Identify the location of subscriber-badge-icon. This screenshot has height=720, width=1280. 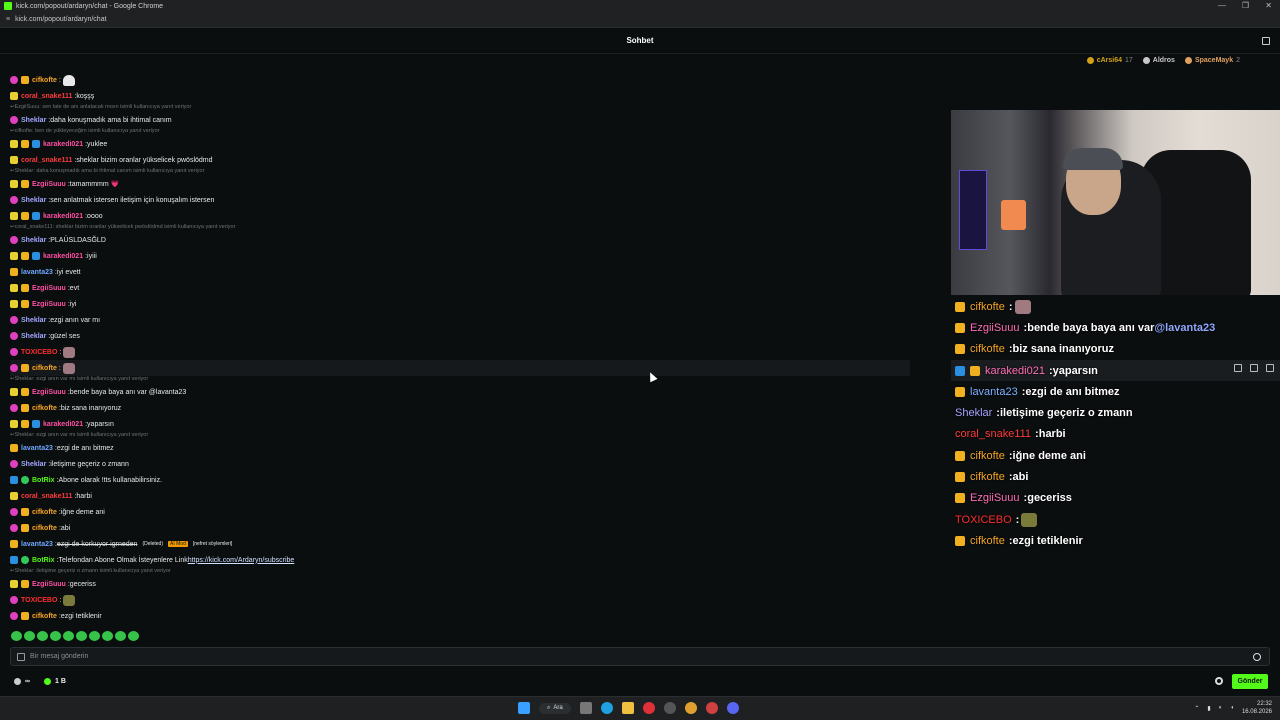
(14, 200).